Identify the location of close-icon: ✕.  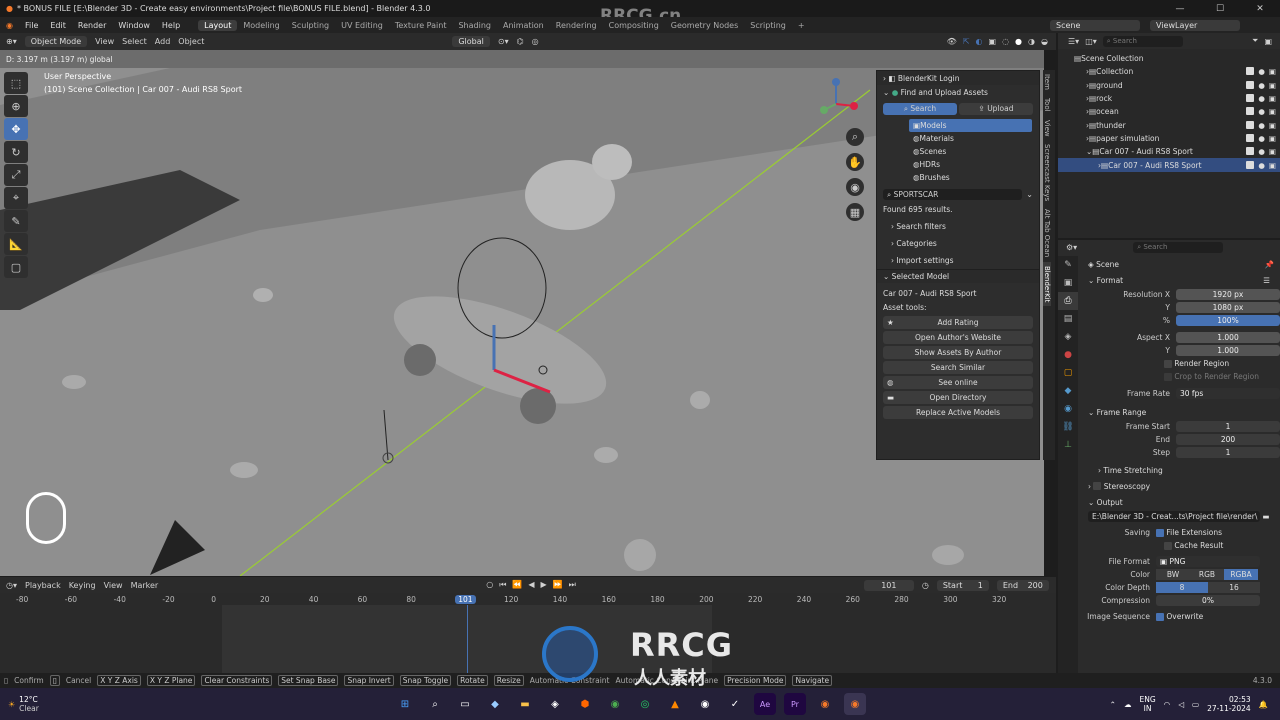
(1260, 9).